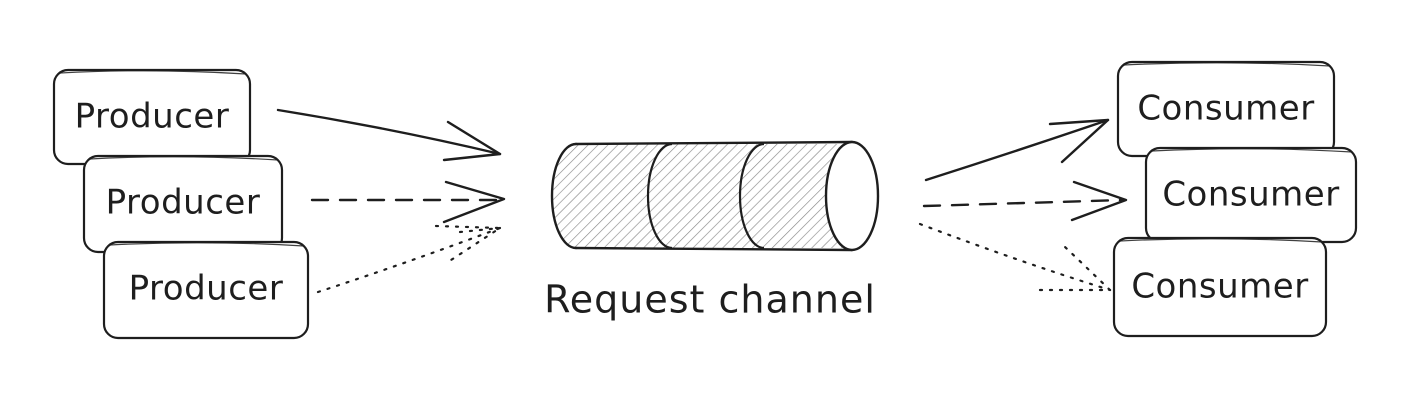 The width and height of the screenshot is (1408, 414). I want to click on producer-arrow-dashed, so click(408, 202).